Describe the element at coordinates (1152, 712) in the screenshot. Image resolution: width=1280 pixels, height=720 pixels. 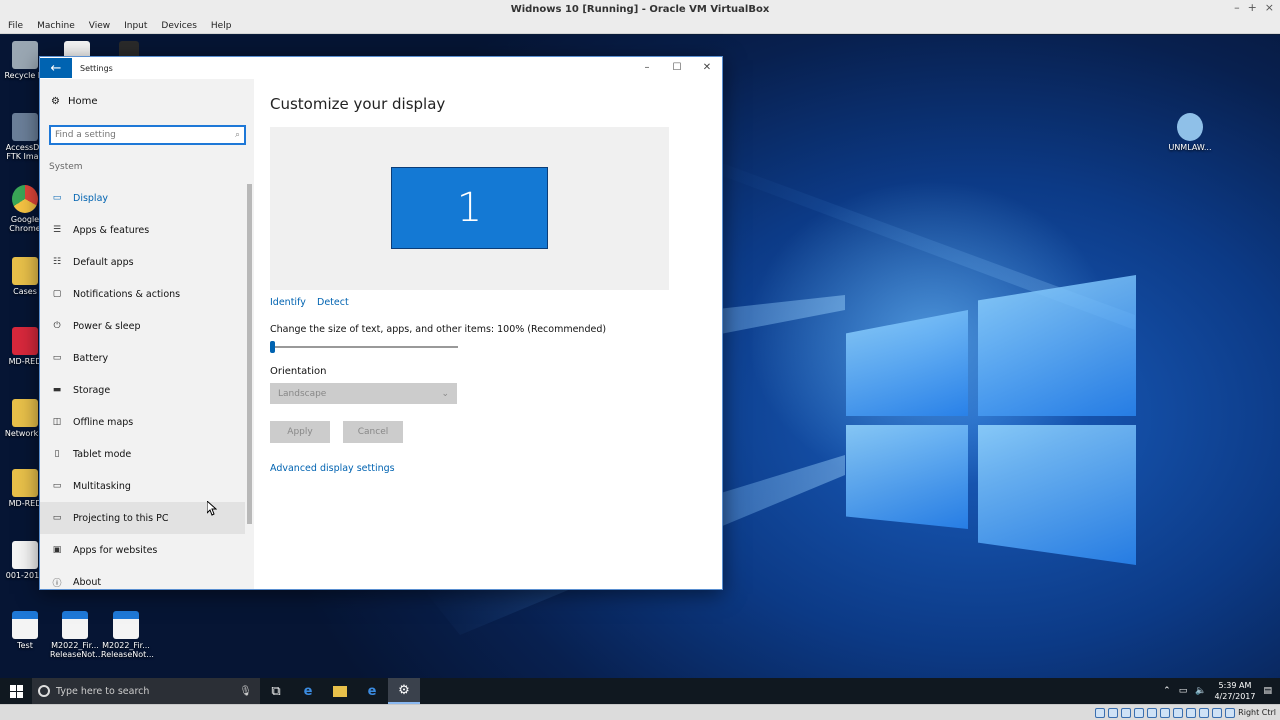
I see `usb-icon` at that location.